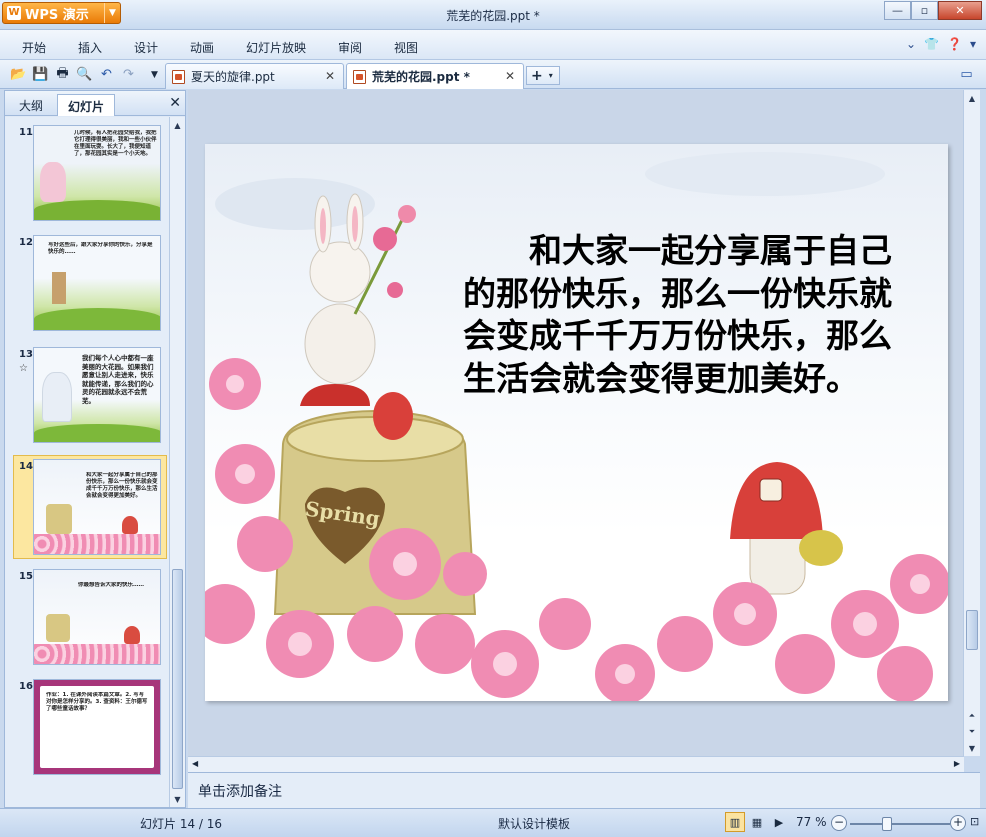 This screenshot has width=986, height=837. Describe the element at coordinates (537, 75) in the screenshot. I see `plus-icon: +` at that location.